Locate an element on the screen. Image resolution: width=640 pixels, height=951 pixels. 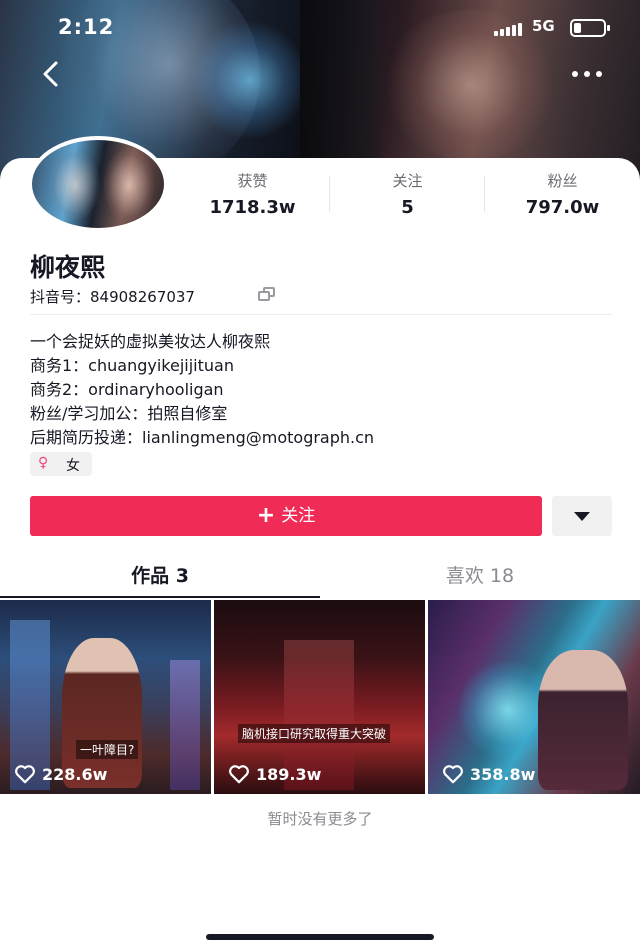
signal-icon is located at coordinates (509, 29).